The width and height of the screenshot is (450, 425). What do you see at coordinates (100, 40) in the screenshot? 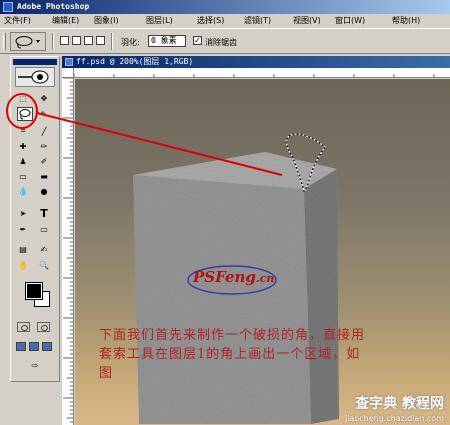
I see `intersect-selection-button` at bounding box center [100, 40].